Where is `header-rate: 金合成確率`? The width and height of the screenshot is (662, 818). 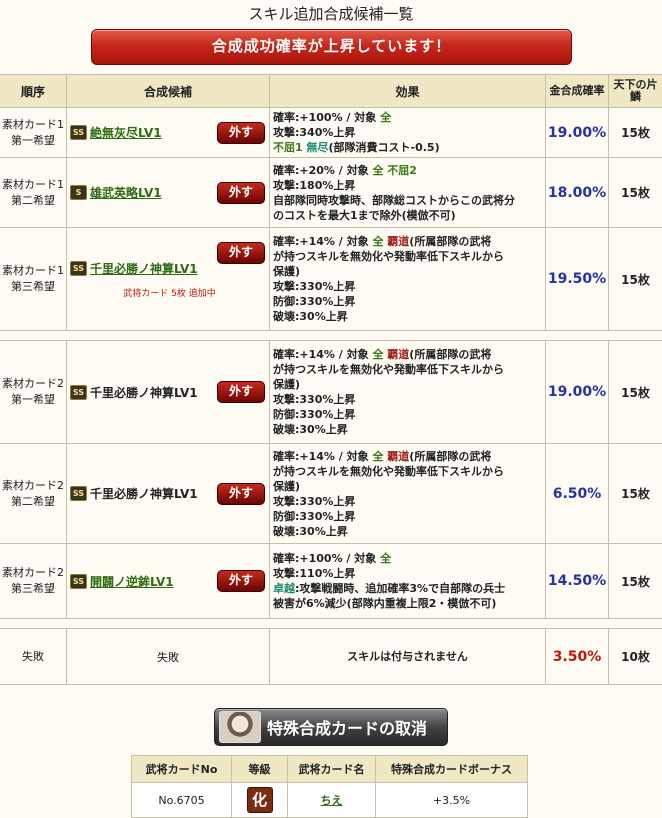 header-rate: 金合成確率 is located at coordinates (577, 91).